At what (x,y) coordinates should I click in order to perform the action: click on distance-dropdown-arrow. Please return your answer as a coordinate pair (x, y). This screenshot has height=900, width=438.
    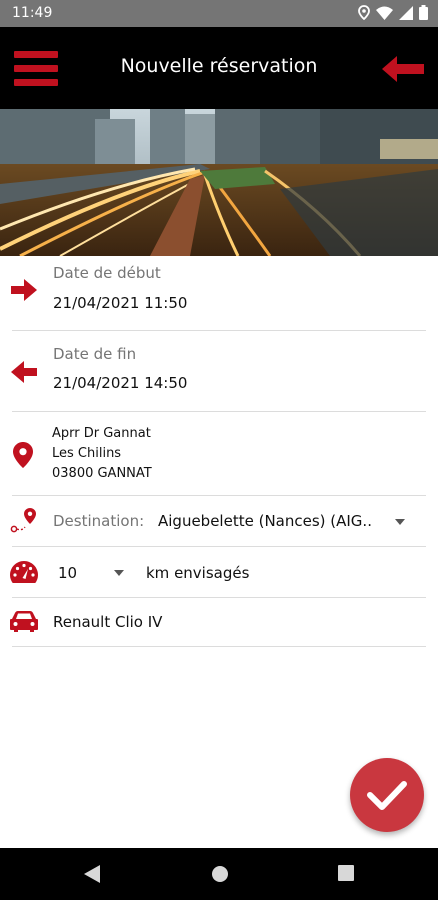
    Looking at the image, I should click on (119, 573).